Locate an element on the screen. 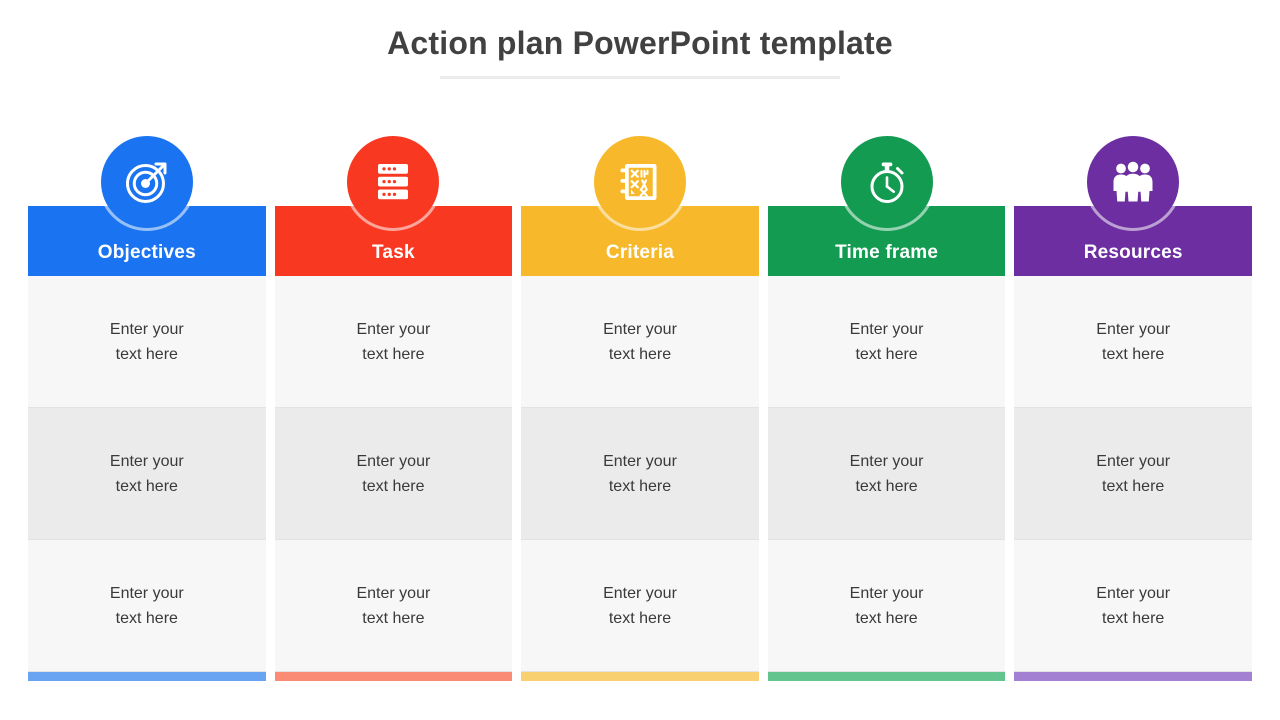 This screenshot has height=720, width=1280. badge-time-frame is located at coordinates (886, 182).